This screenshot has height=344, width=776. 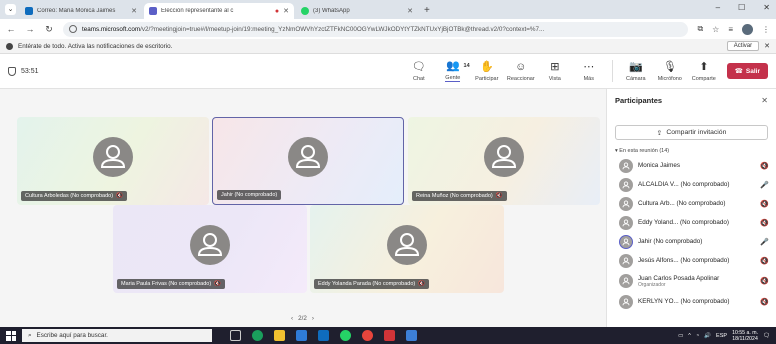 I want to click on camera-label: Cámara, so click(x=636, y=78).